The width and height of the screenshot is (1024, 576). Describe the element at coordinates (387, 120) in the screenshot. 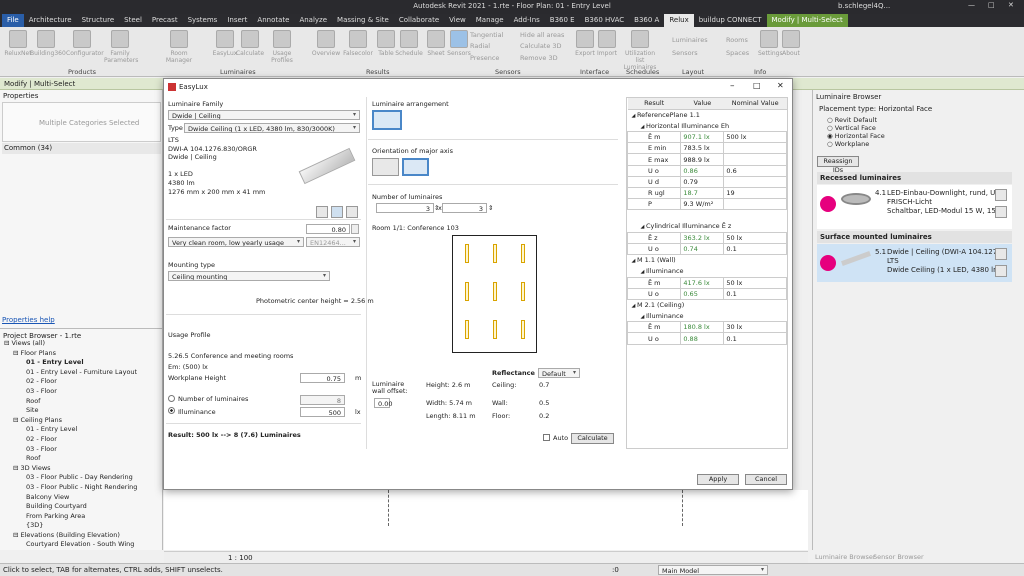

I see `arrangement-grid-icon` at that location.